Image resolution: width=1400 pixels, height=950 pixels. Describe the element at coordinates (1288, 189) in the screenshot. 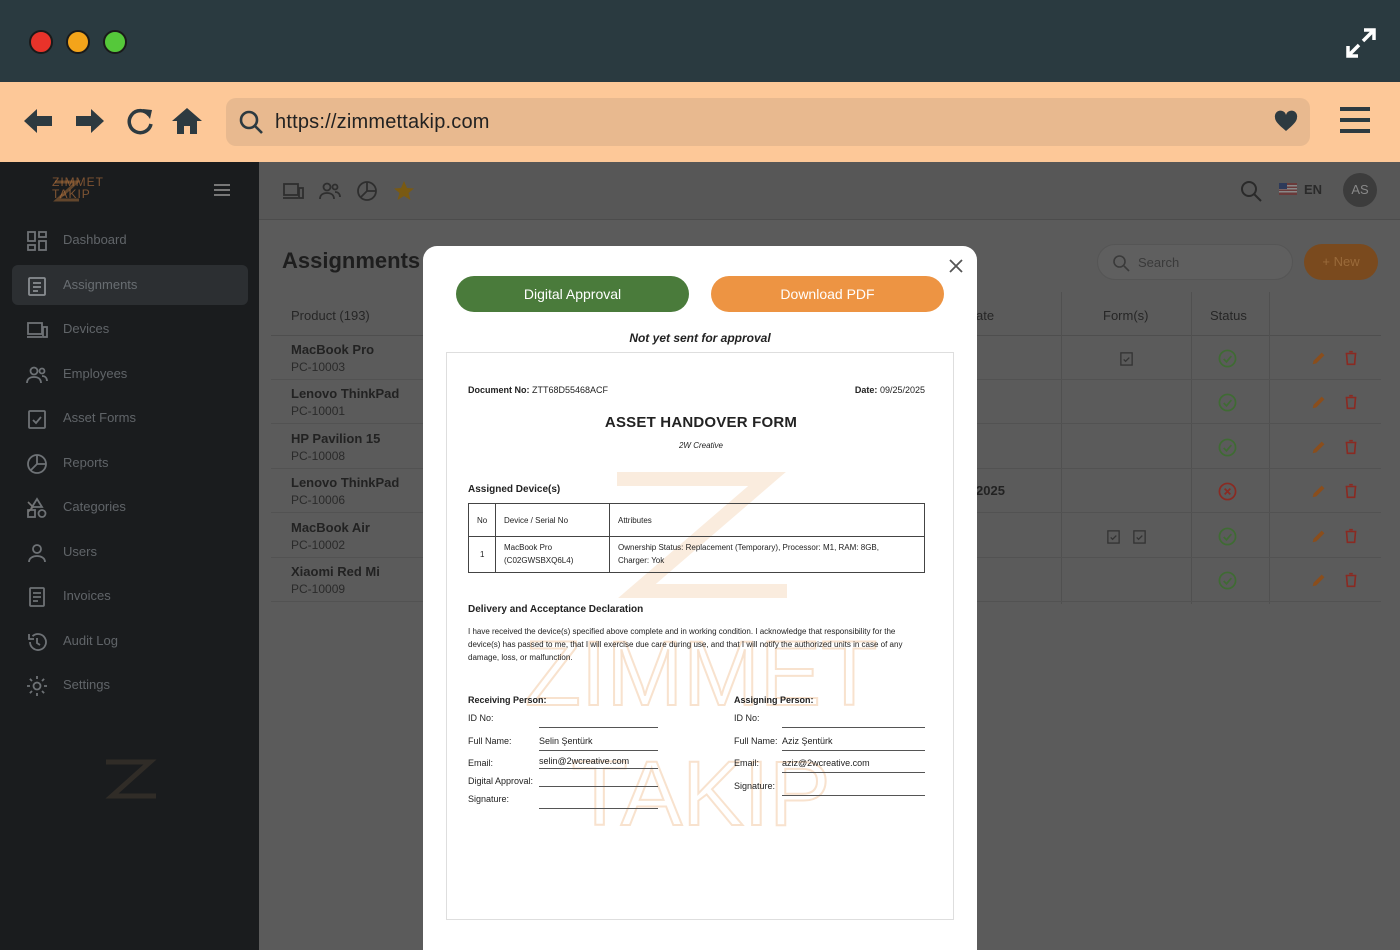

I see `us-flag-icon` at that location.